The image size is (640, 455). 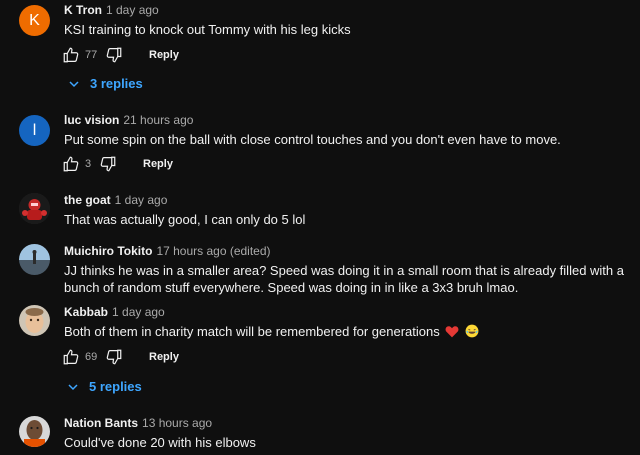 I want to click on muichiro-avatar-icon, so click(x=34, y=259).